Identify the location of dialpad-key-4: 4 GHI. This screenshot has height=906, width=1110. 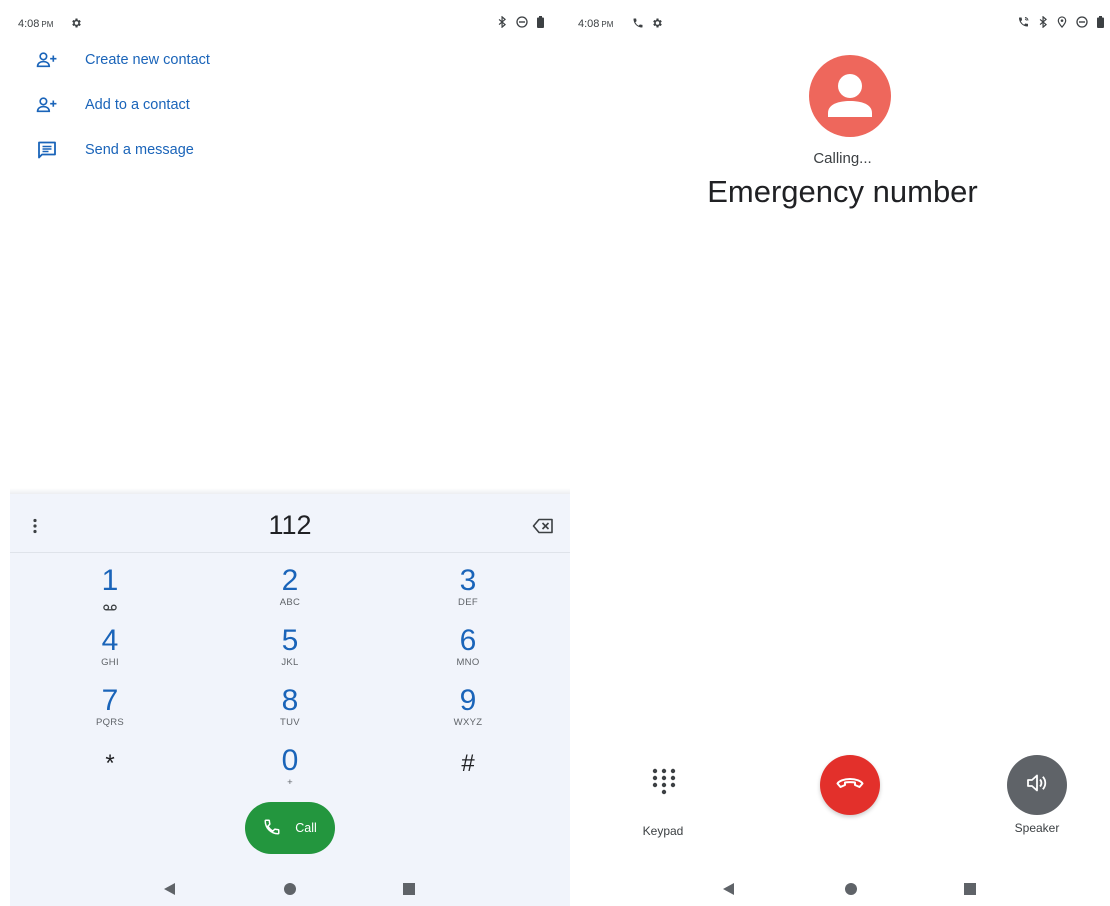
(110, 654).